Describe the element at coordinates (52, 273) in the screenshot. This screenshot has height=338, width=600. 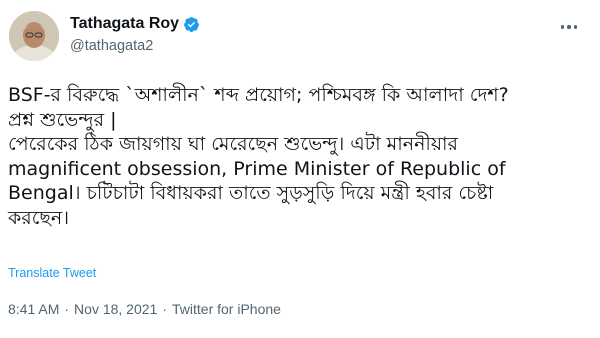
I see `translate-tweet-link: Translate Tweet` at that location.